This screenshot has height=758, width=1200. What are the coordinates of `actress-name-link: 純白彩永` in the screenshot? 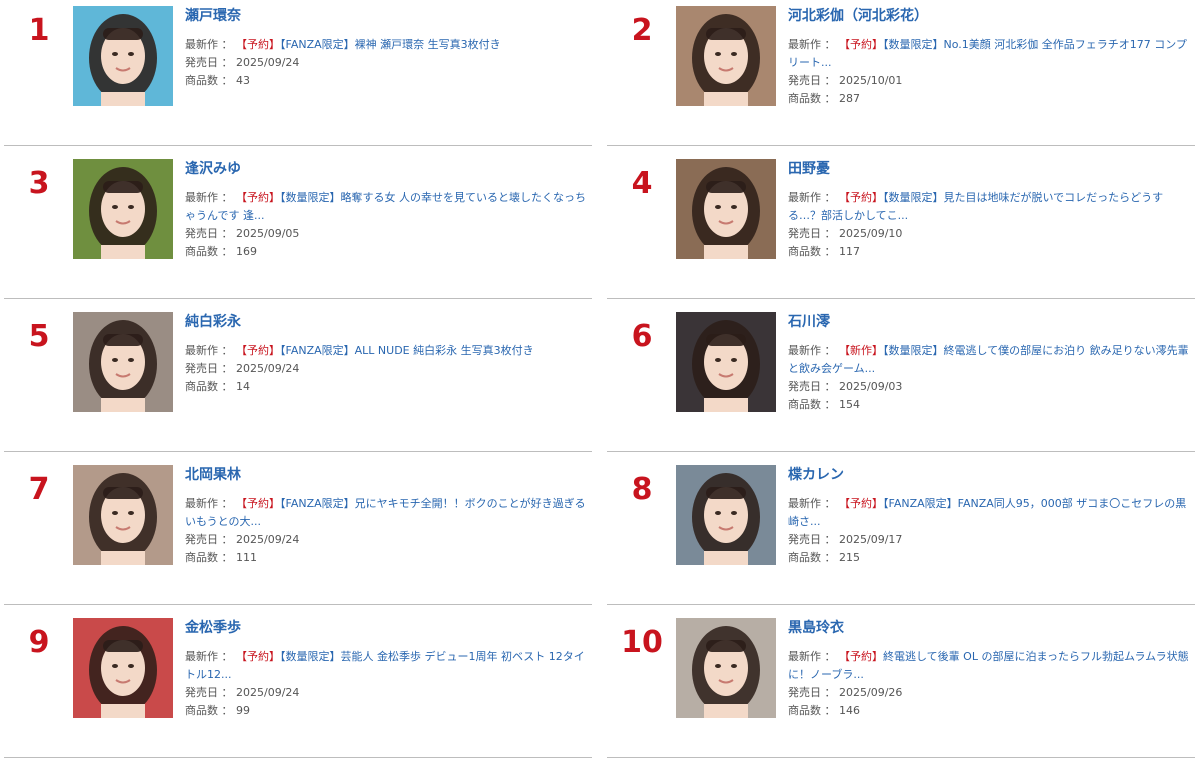 It's located at (386, 322).